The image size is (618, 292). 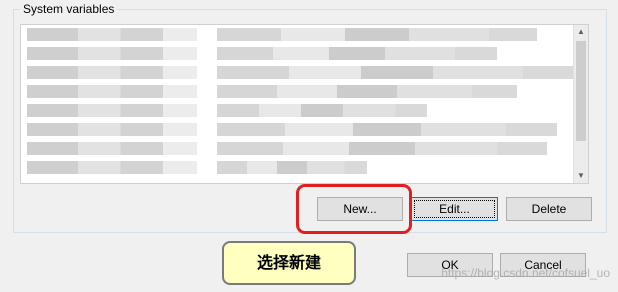 What do you see at coordinates (289, 263) in the screenshot?
I see `instruction-callout: 选择新建` at bounding box center [289, 263].